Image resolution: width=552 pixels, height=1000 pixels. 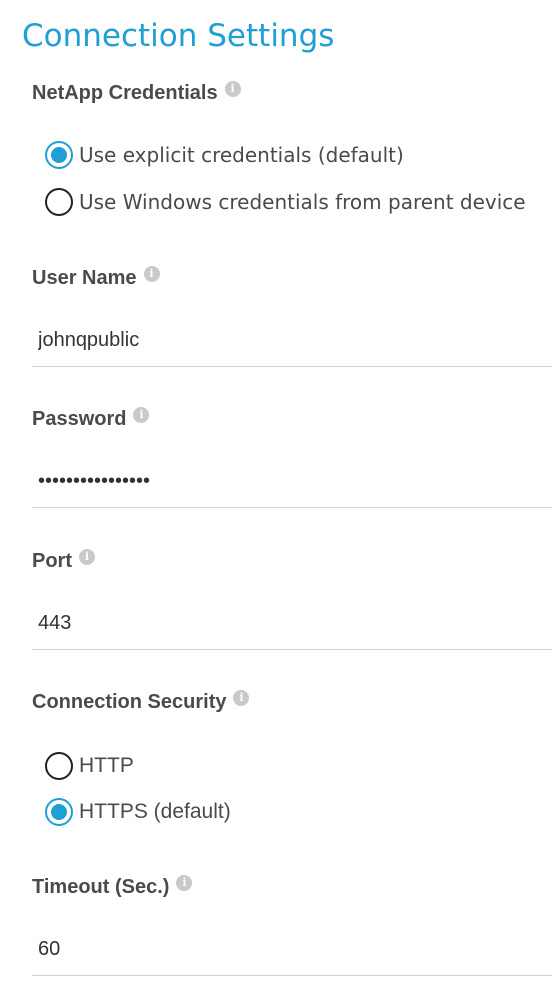 I want to click on radio-http: HTTP, so click(x=89, y=766).